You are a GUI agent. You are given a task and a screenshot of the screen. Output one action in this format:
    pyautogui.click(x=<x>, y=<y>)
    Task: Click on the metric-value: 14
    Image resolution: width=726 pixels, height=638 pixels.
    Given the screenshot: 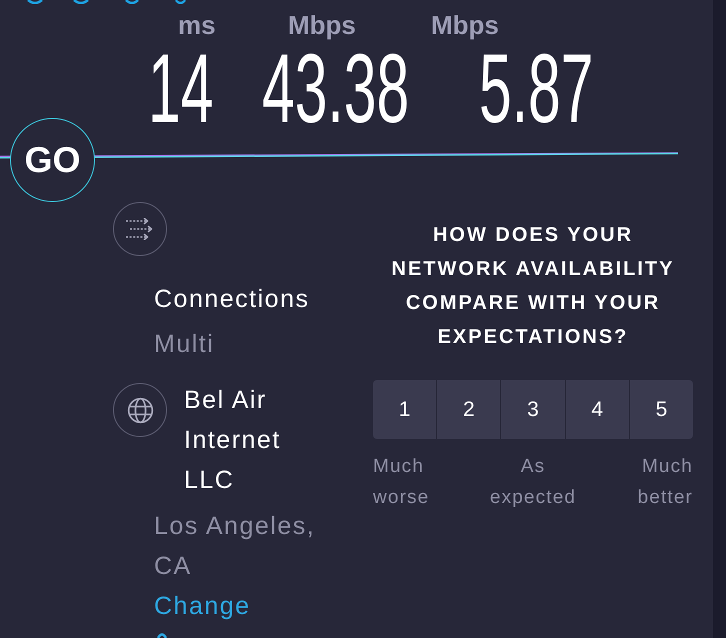 What is the action you would take?
    pyautogui.click(x=181, y=88)
    